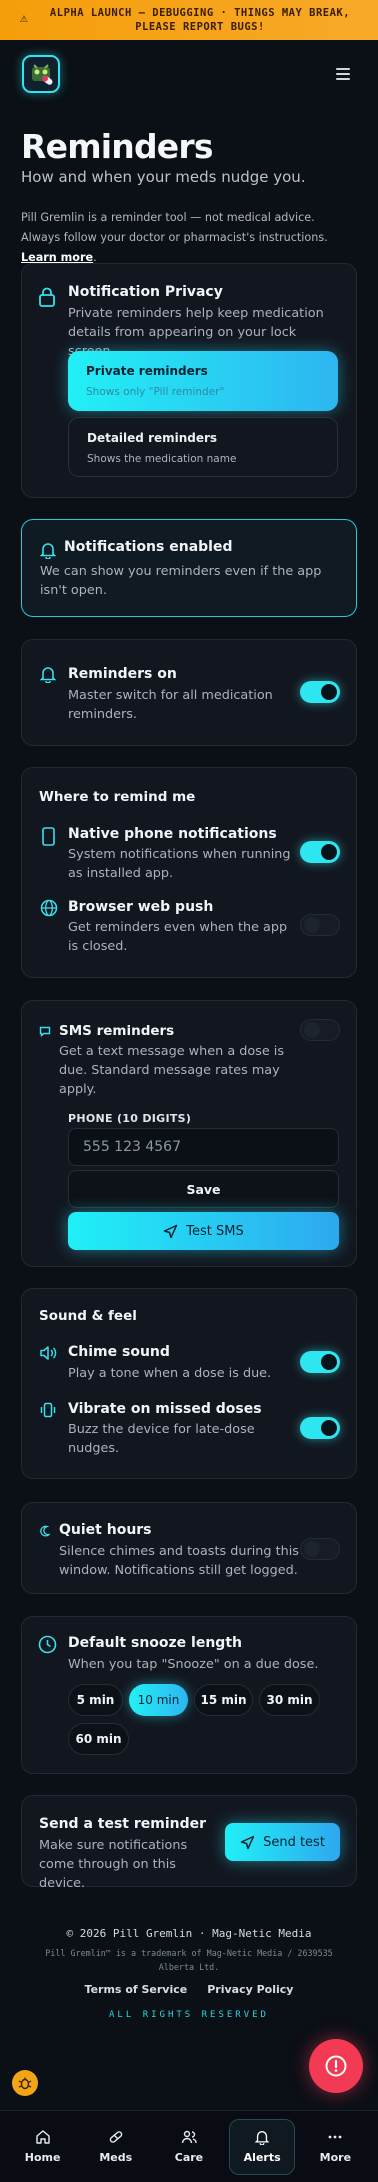 The width and height of the screenshot is (378, 2182). I want to click on quiet-hours-toggle, so click(320, 1549).